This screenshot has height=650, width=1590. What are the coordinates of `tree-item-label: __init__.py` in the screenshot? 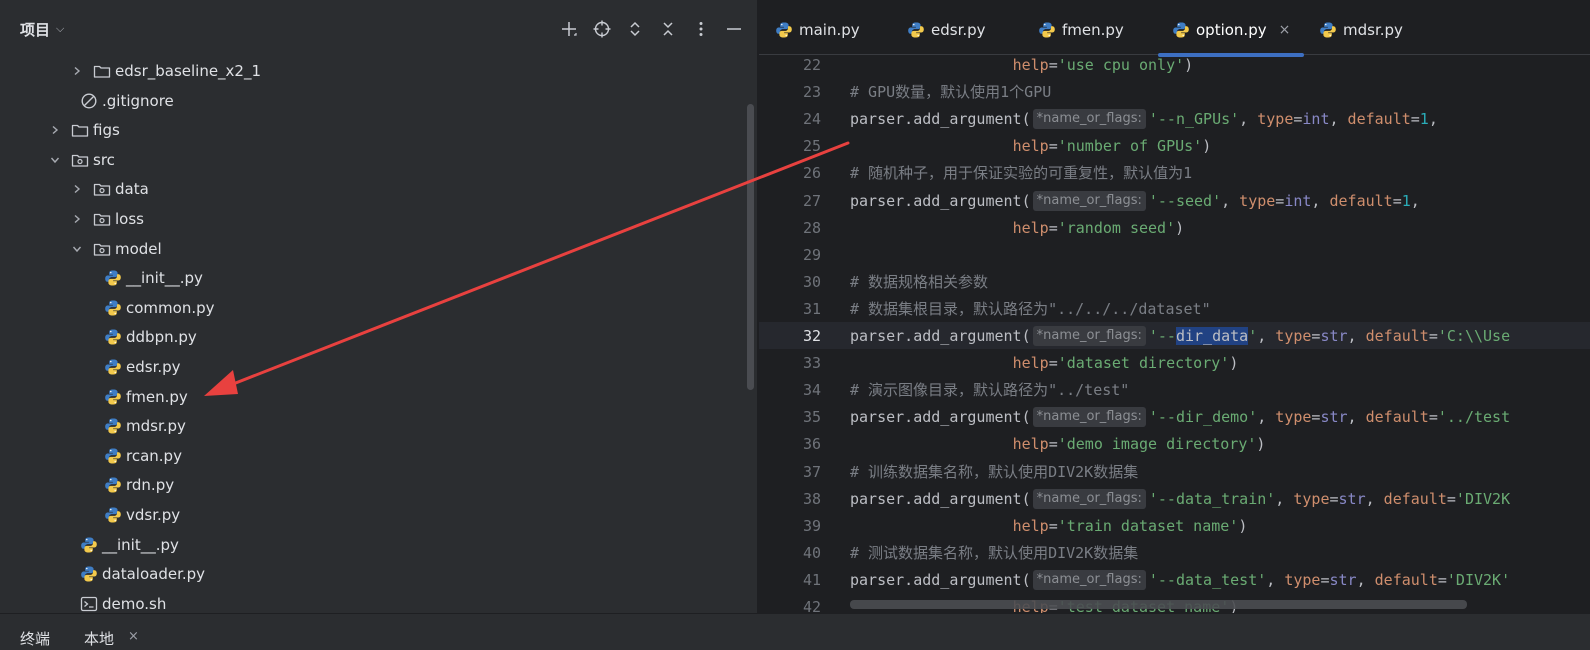 It's located at (164, 278).